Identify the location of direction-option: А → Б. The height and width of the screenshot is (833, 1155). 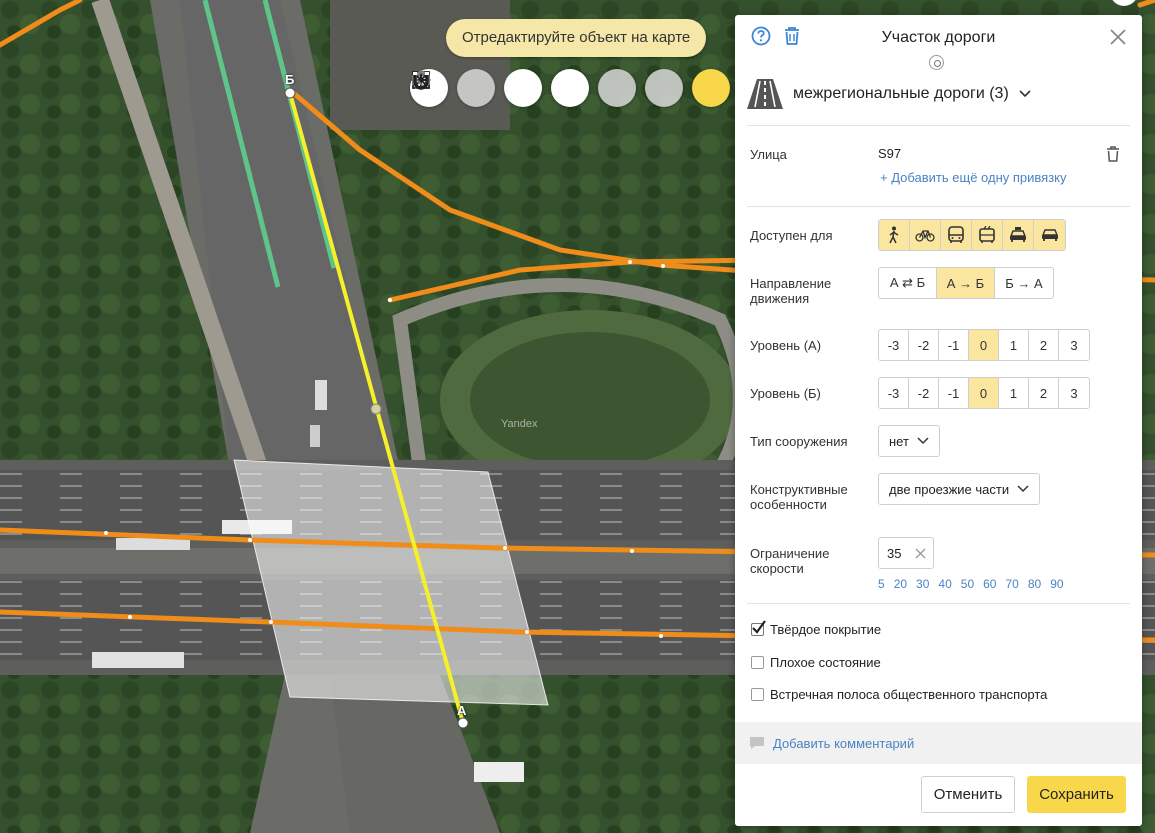
(966, 283).